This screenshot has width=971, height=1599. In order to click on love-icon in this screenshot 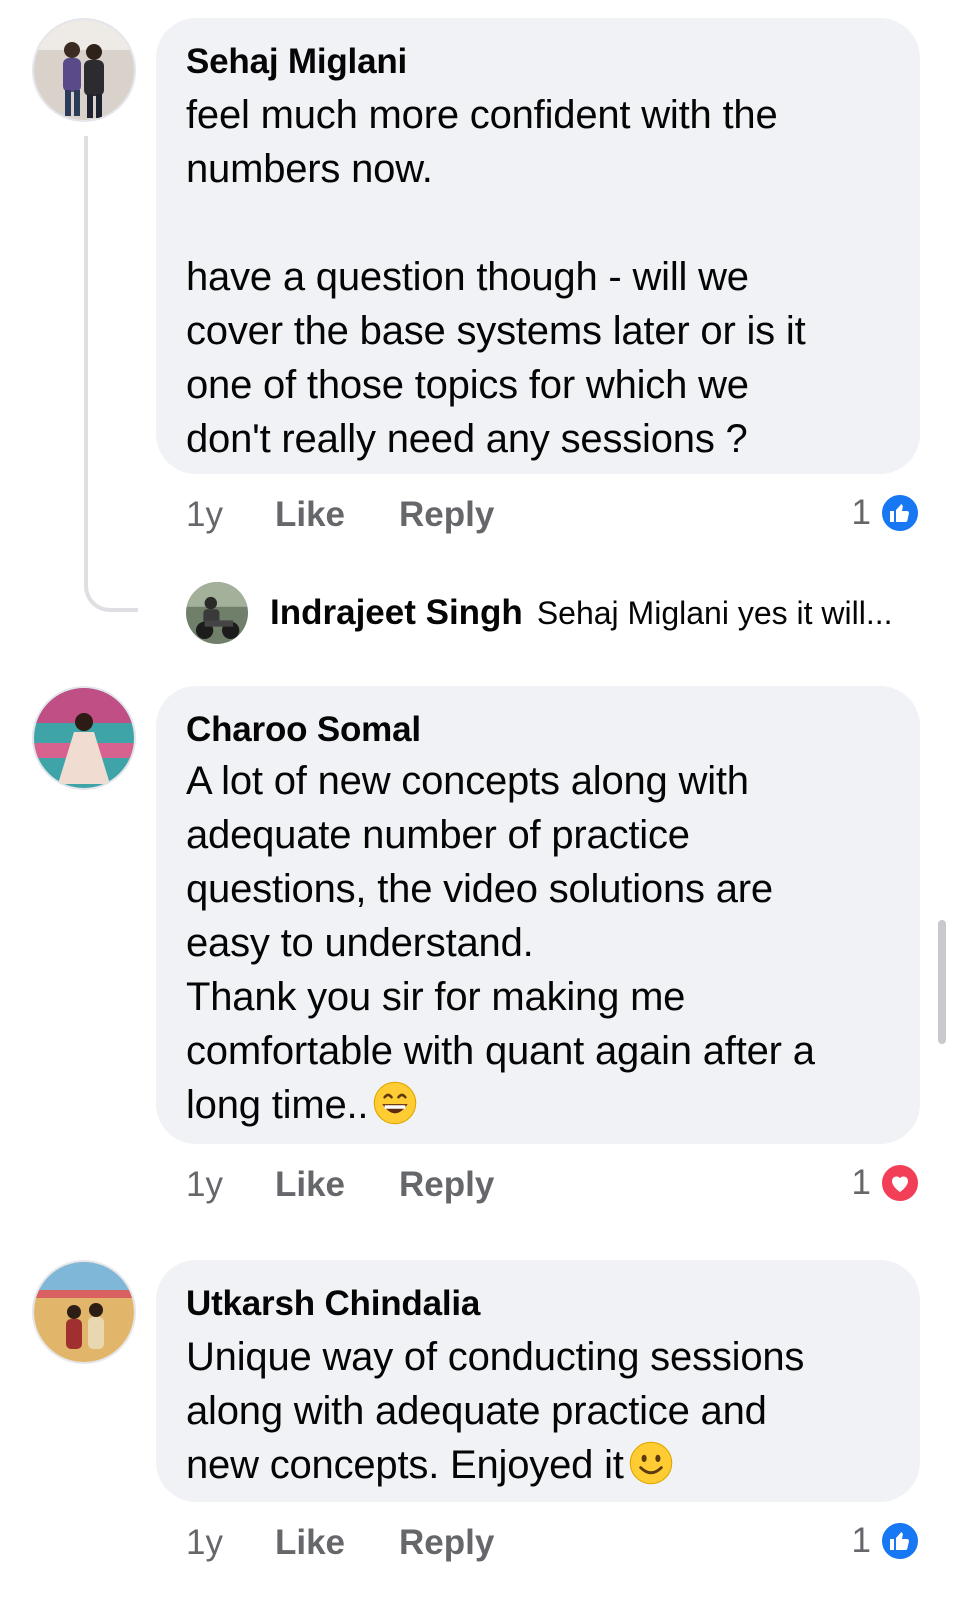, I will do `click(900, 1183)`.